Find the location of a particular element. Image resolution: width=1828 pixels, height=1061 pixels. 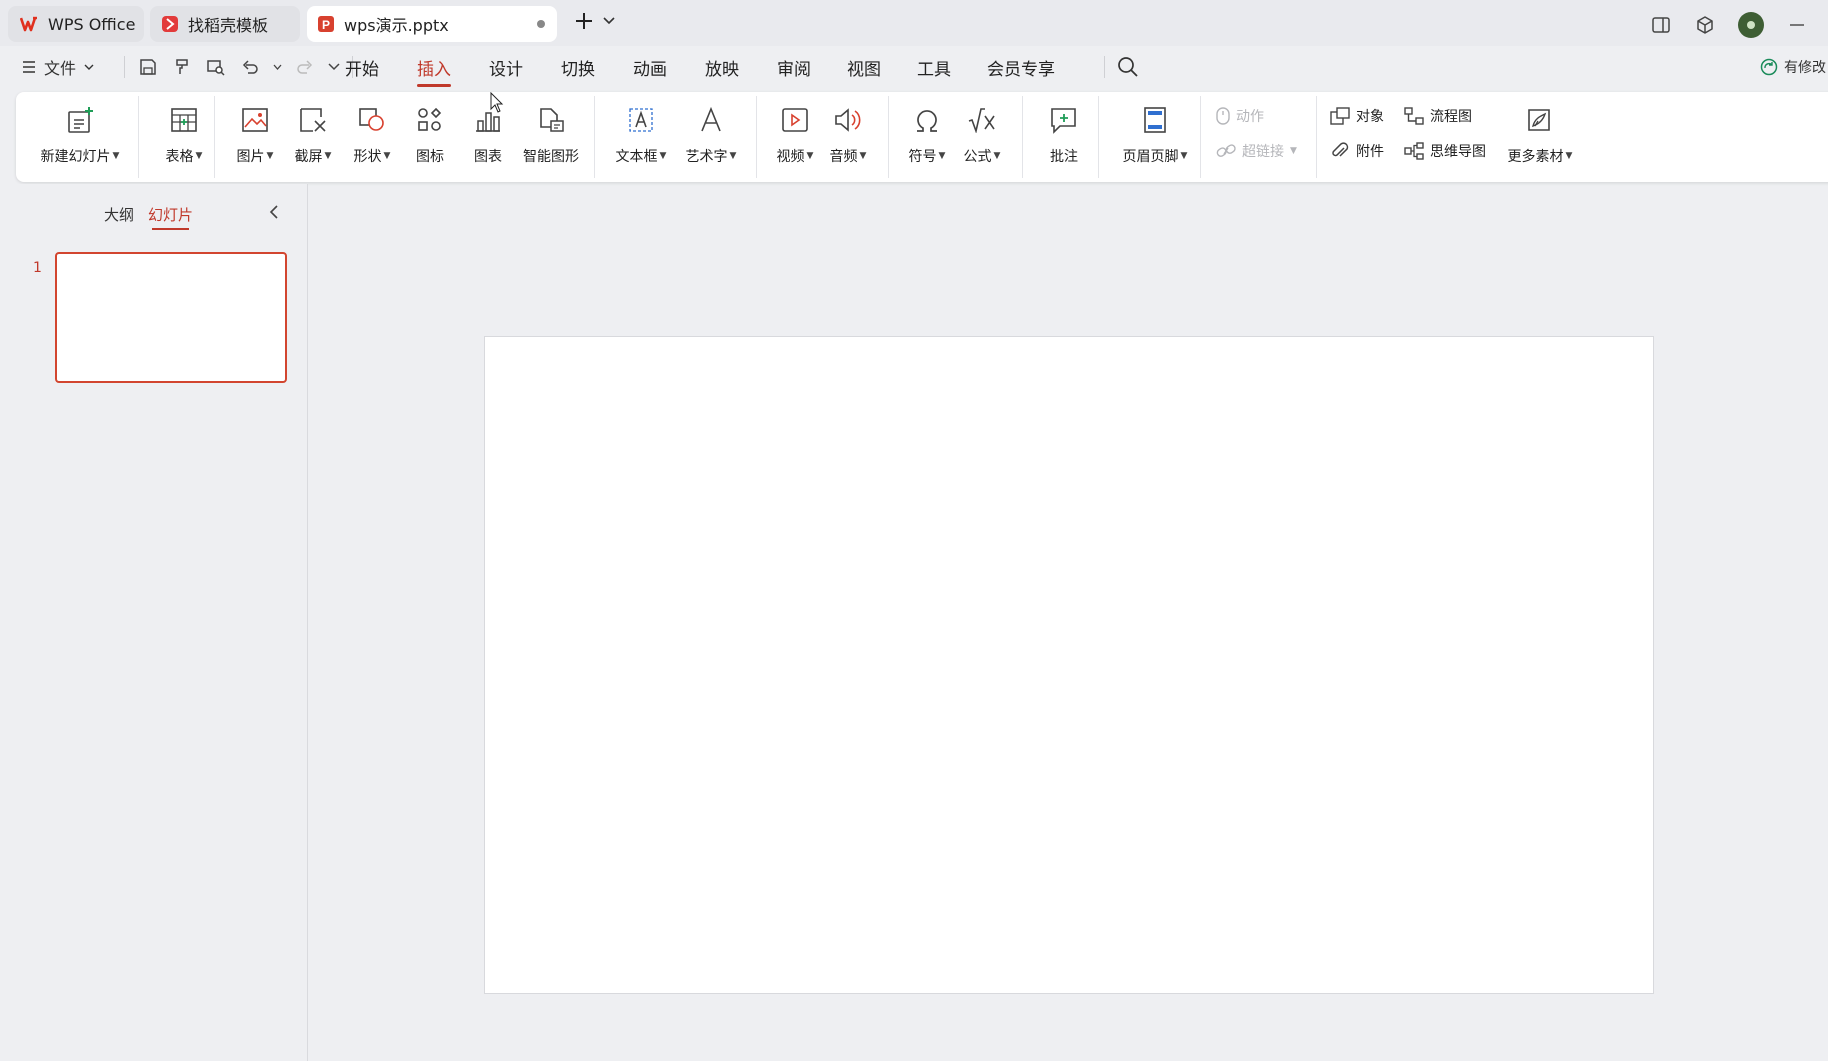

link-icon is located at coordinates (1226, 151).